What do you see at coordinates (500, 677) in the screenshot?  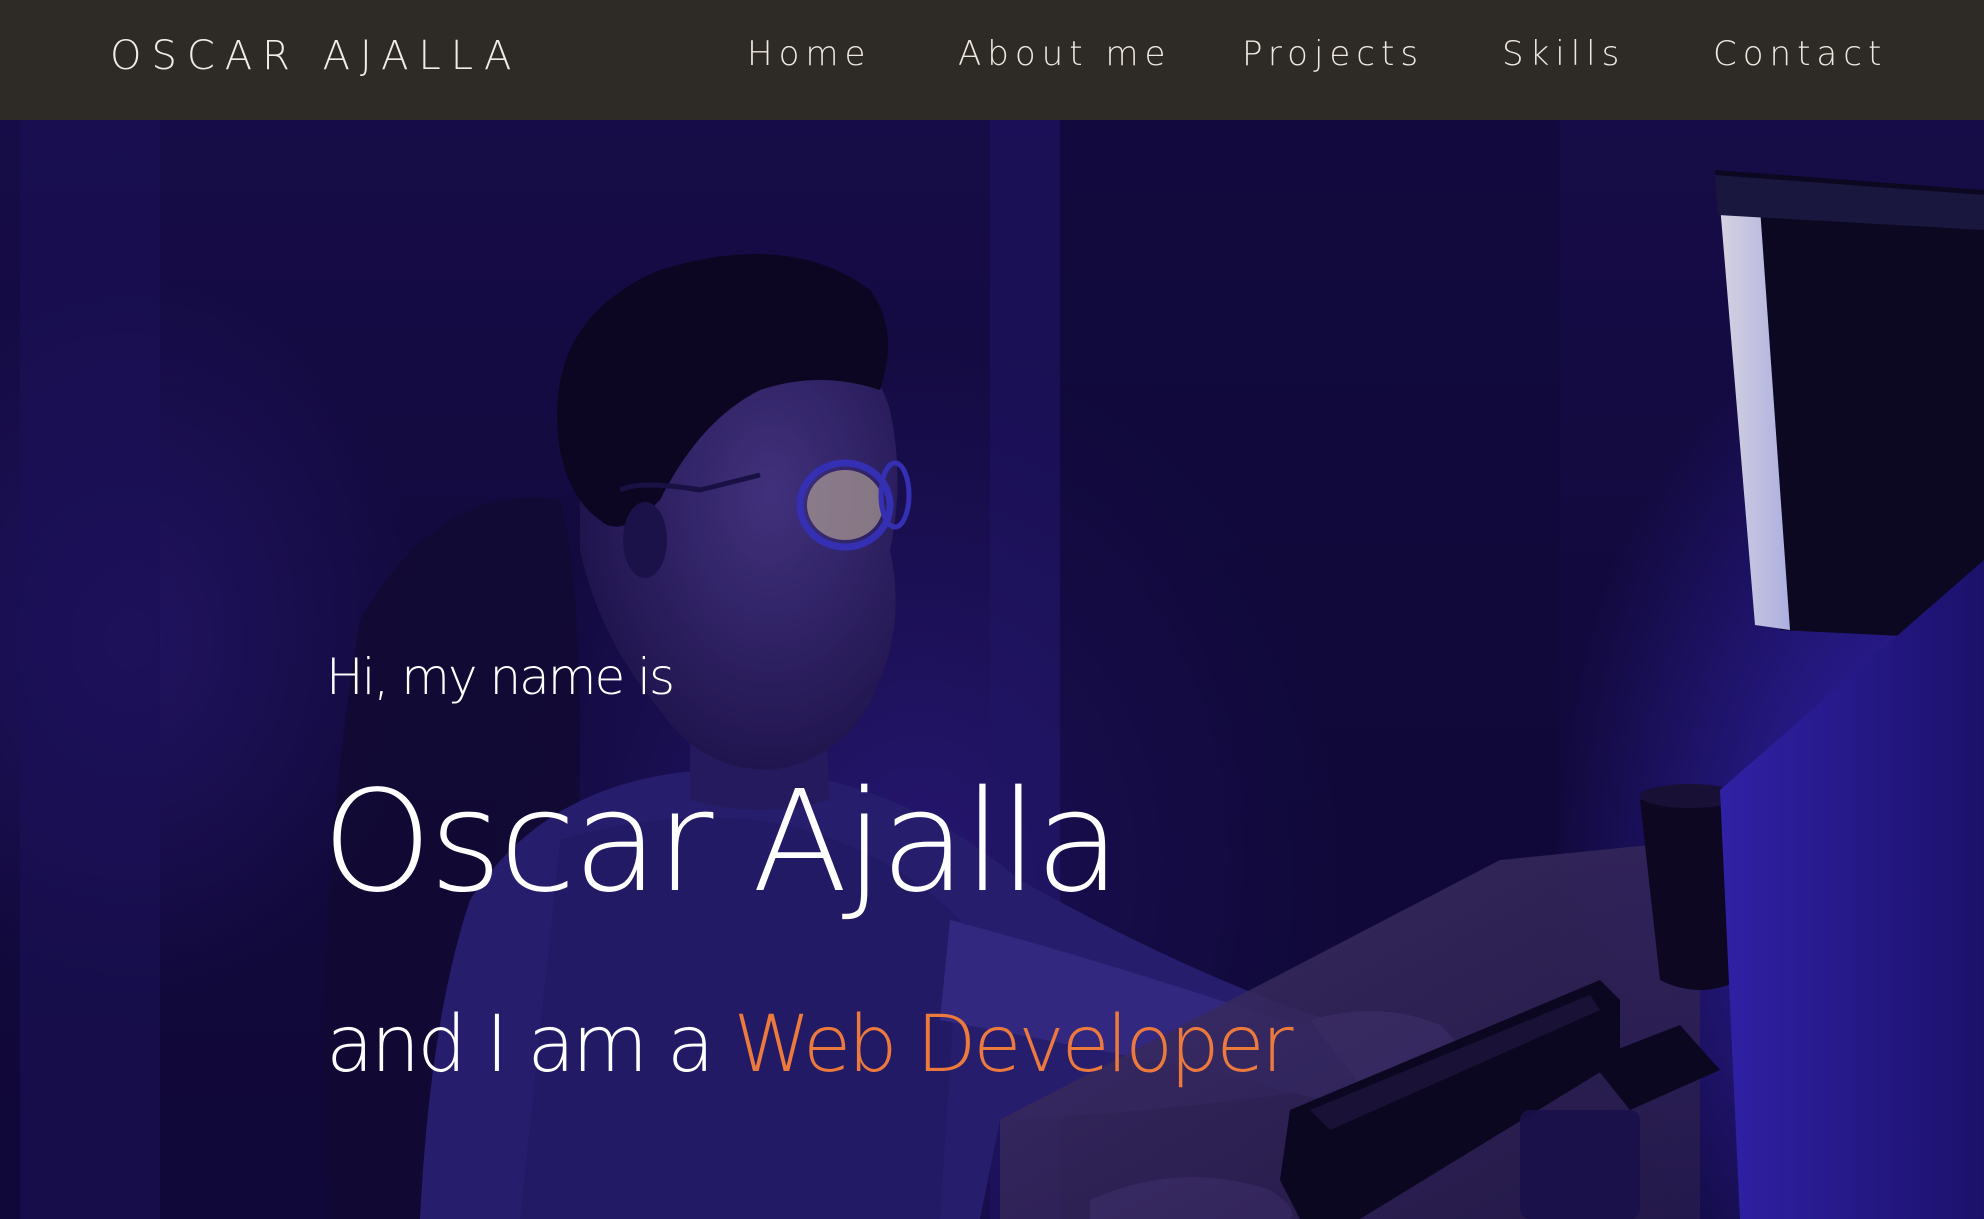 I see `greeting-text: Hi, my name is` at bounding box center [500, 677].